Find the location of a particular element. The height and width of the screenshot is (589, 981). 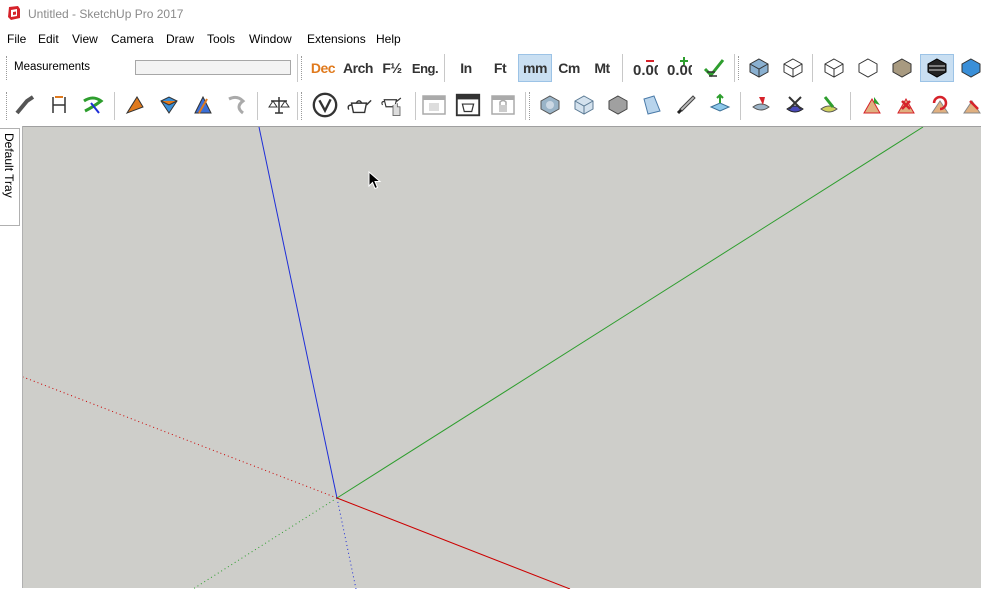

shaded-style-icon is located at coordinates (902, 68).